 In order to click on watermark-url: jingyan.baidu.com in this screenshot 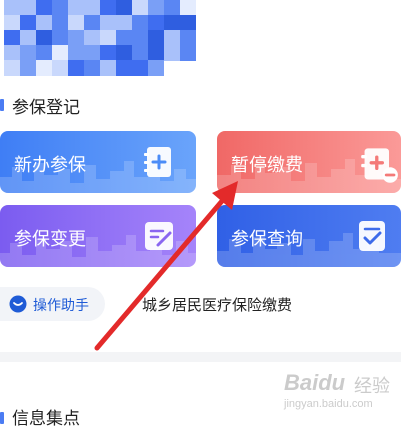, I will do `click(328, 404)`.